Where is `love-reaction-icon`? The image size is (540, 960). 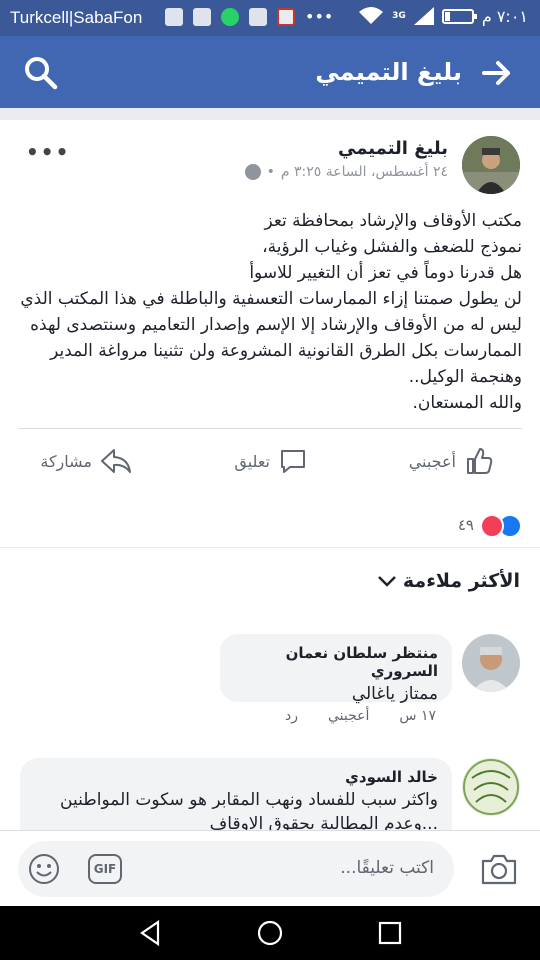 love-reaction-icon is located at coordinates (492, 526).